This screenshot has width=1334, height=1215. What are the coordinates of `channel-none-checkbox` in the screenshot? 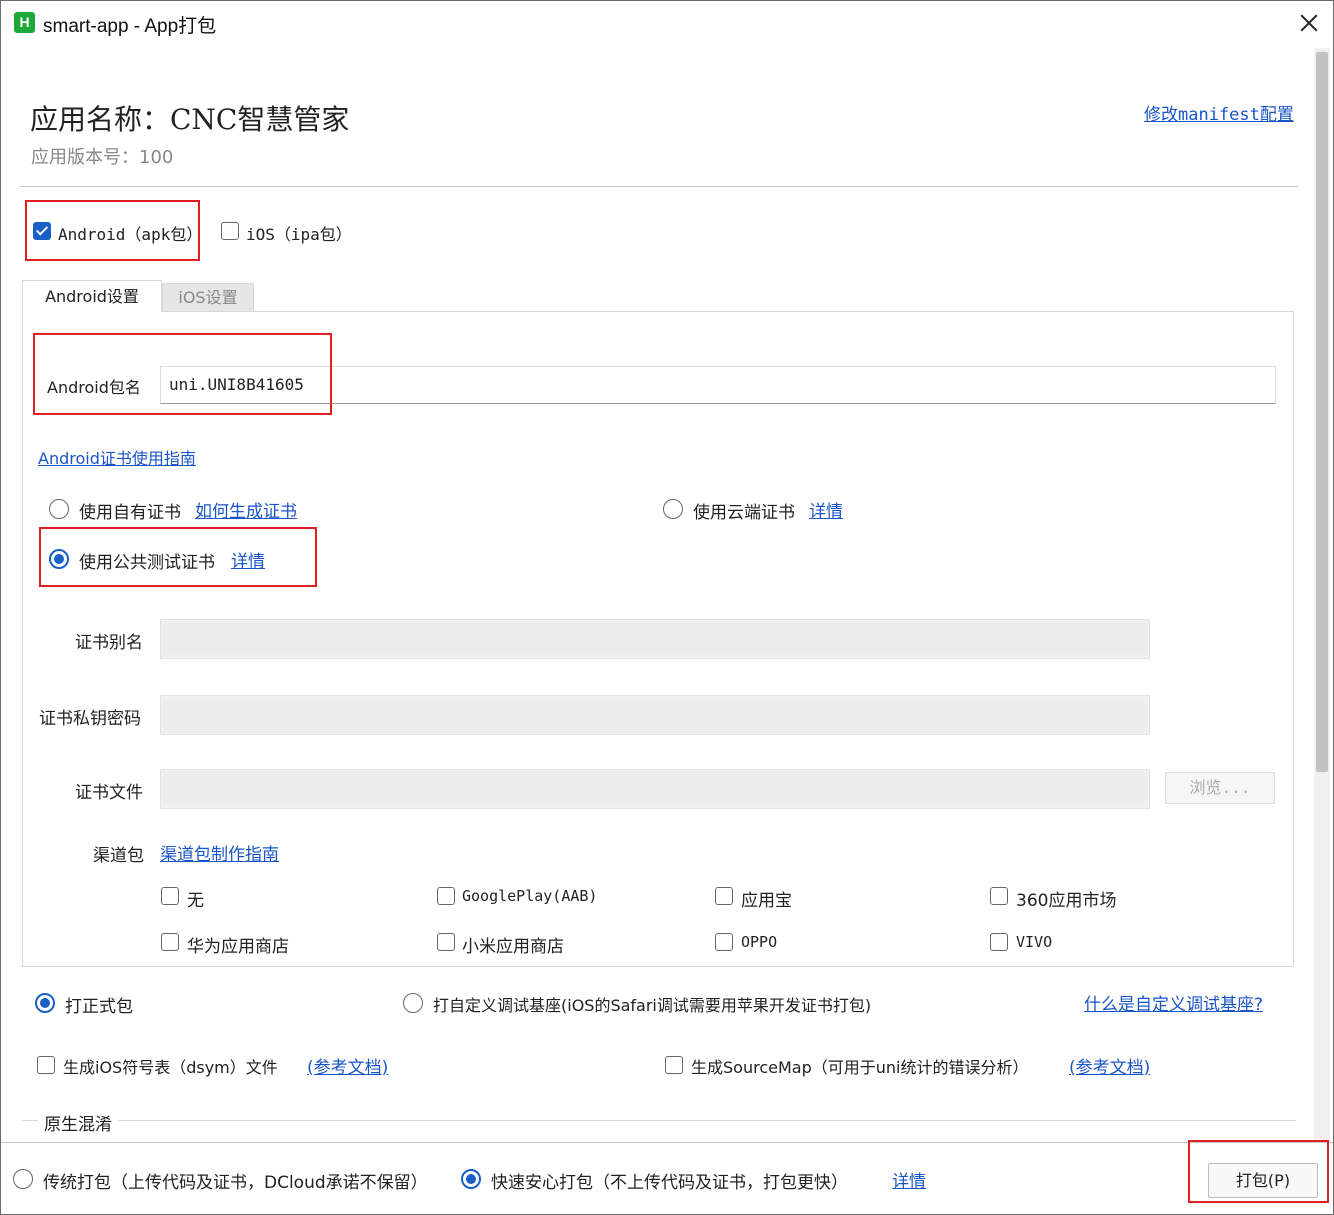 It's located at (170, 896).